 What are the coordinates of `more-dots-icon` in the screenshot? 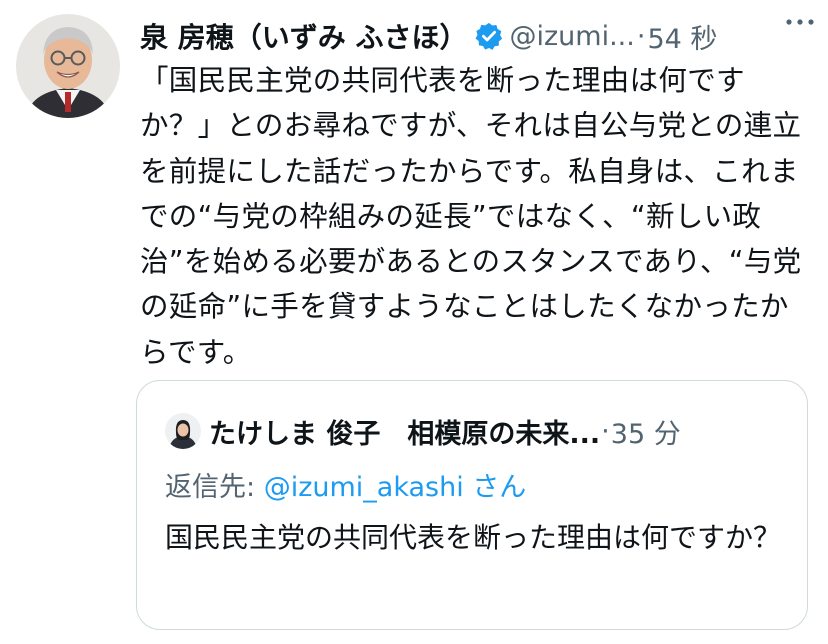 It's located at (800, 22).